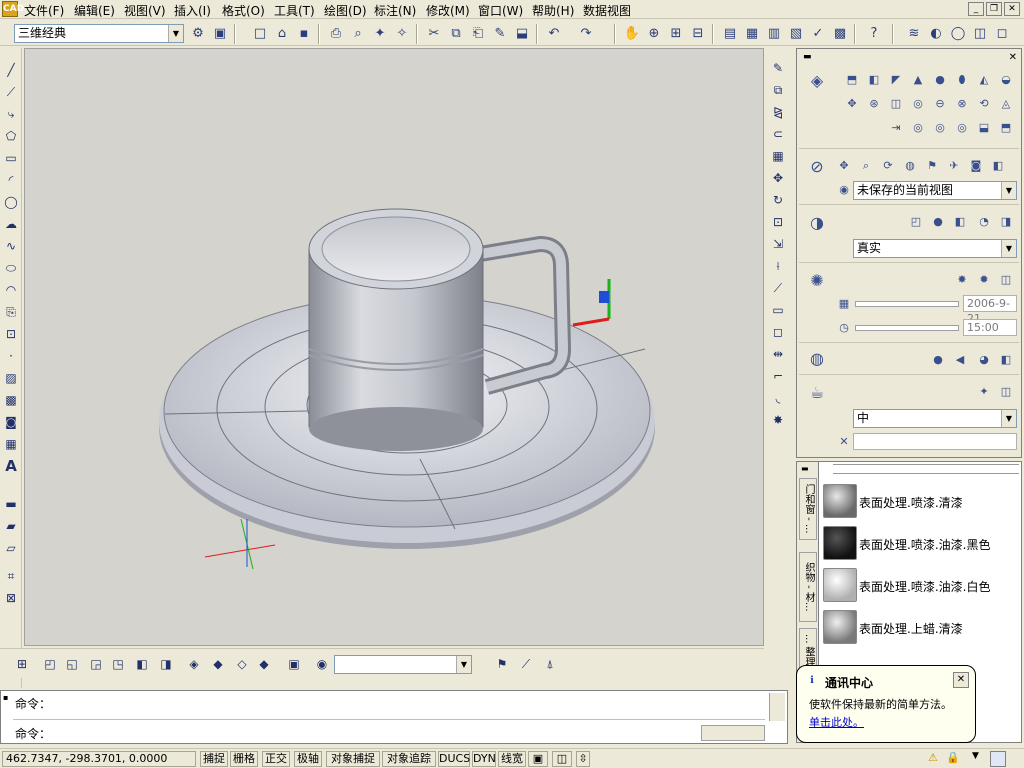 This screenshot has height=768, width=1024. What do you see at coordinates (954, 759) in the screenshot?
I see `lock-icon: 🔒` at bounding box center [954, 759].